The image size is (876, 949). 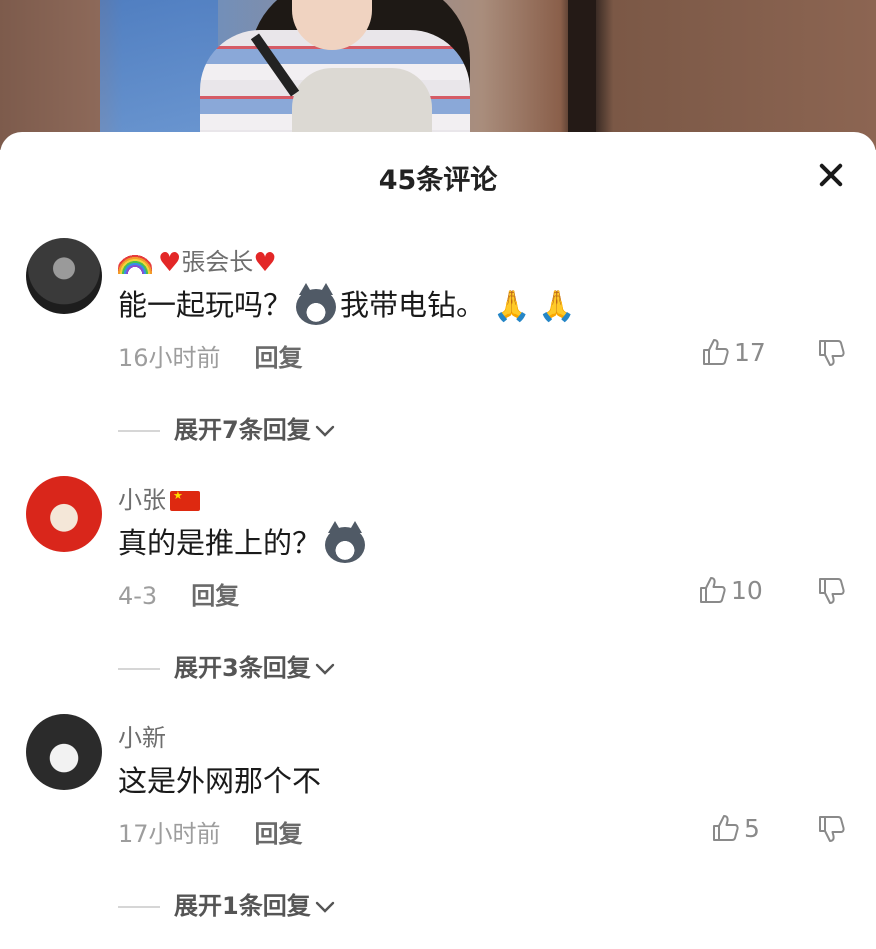 What do you see at coordinates (142, 500) in the screenshot?
I see `comment-username: 小张` at bounding box center [142, 500].